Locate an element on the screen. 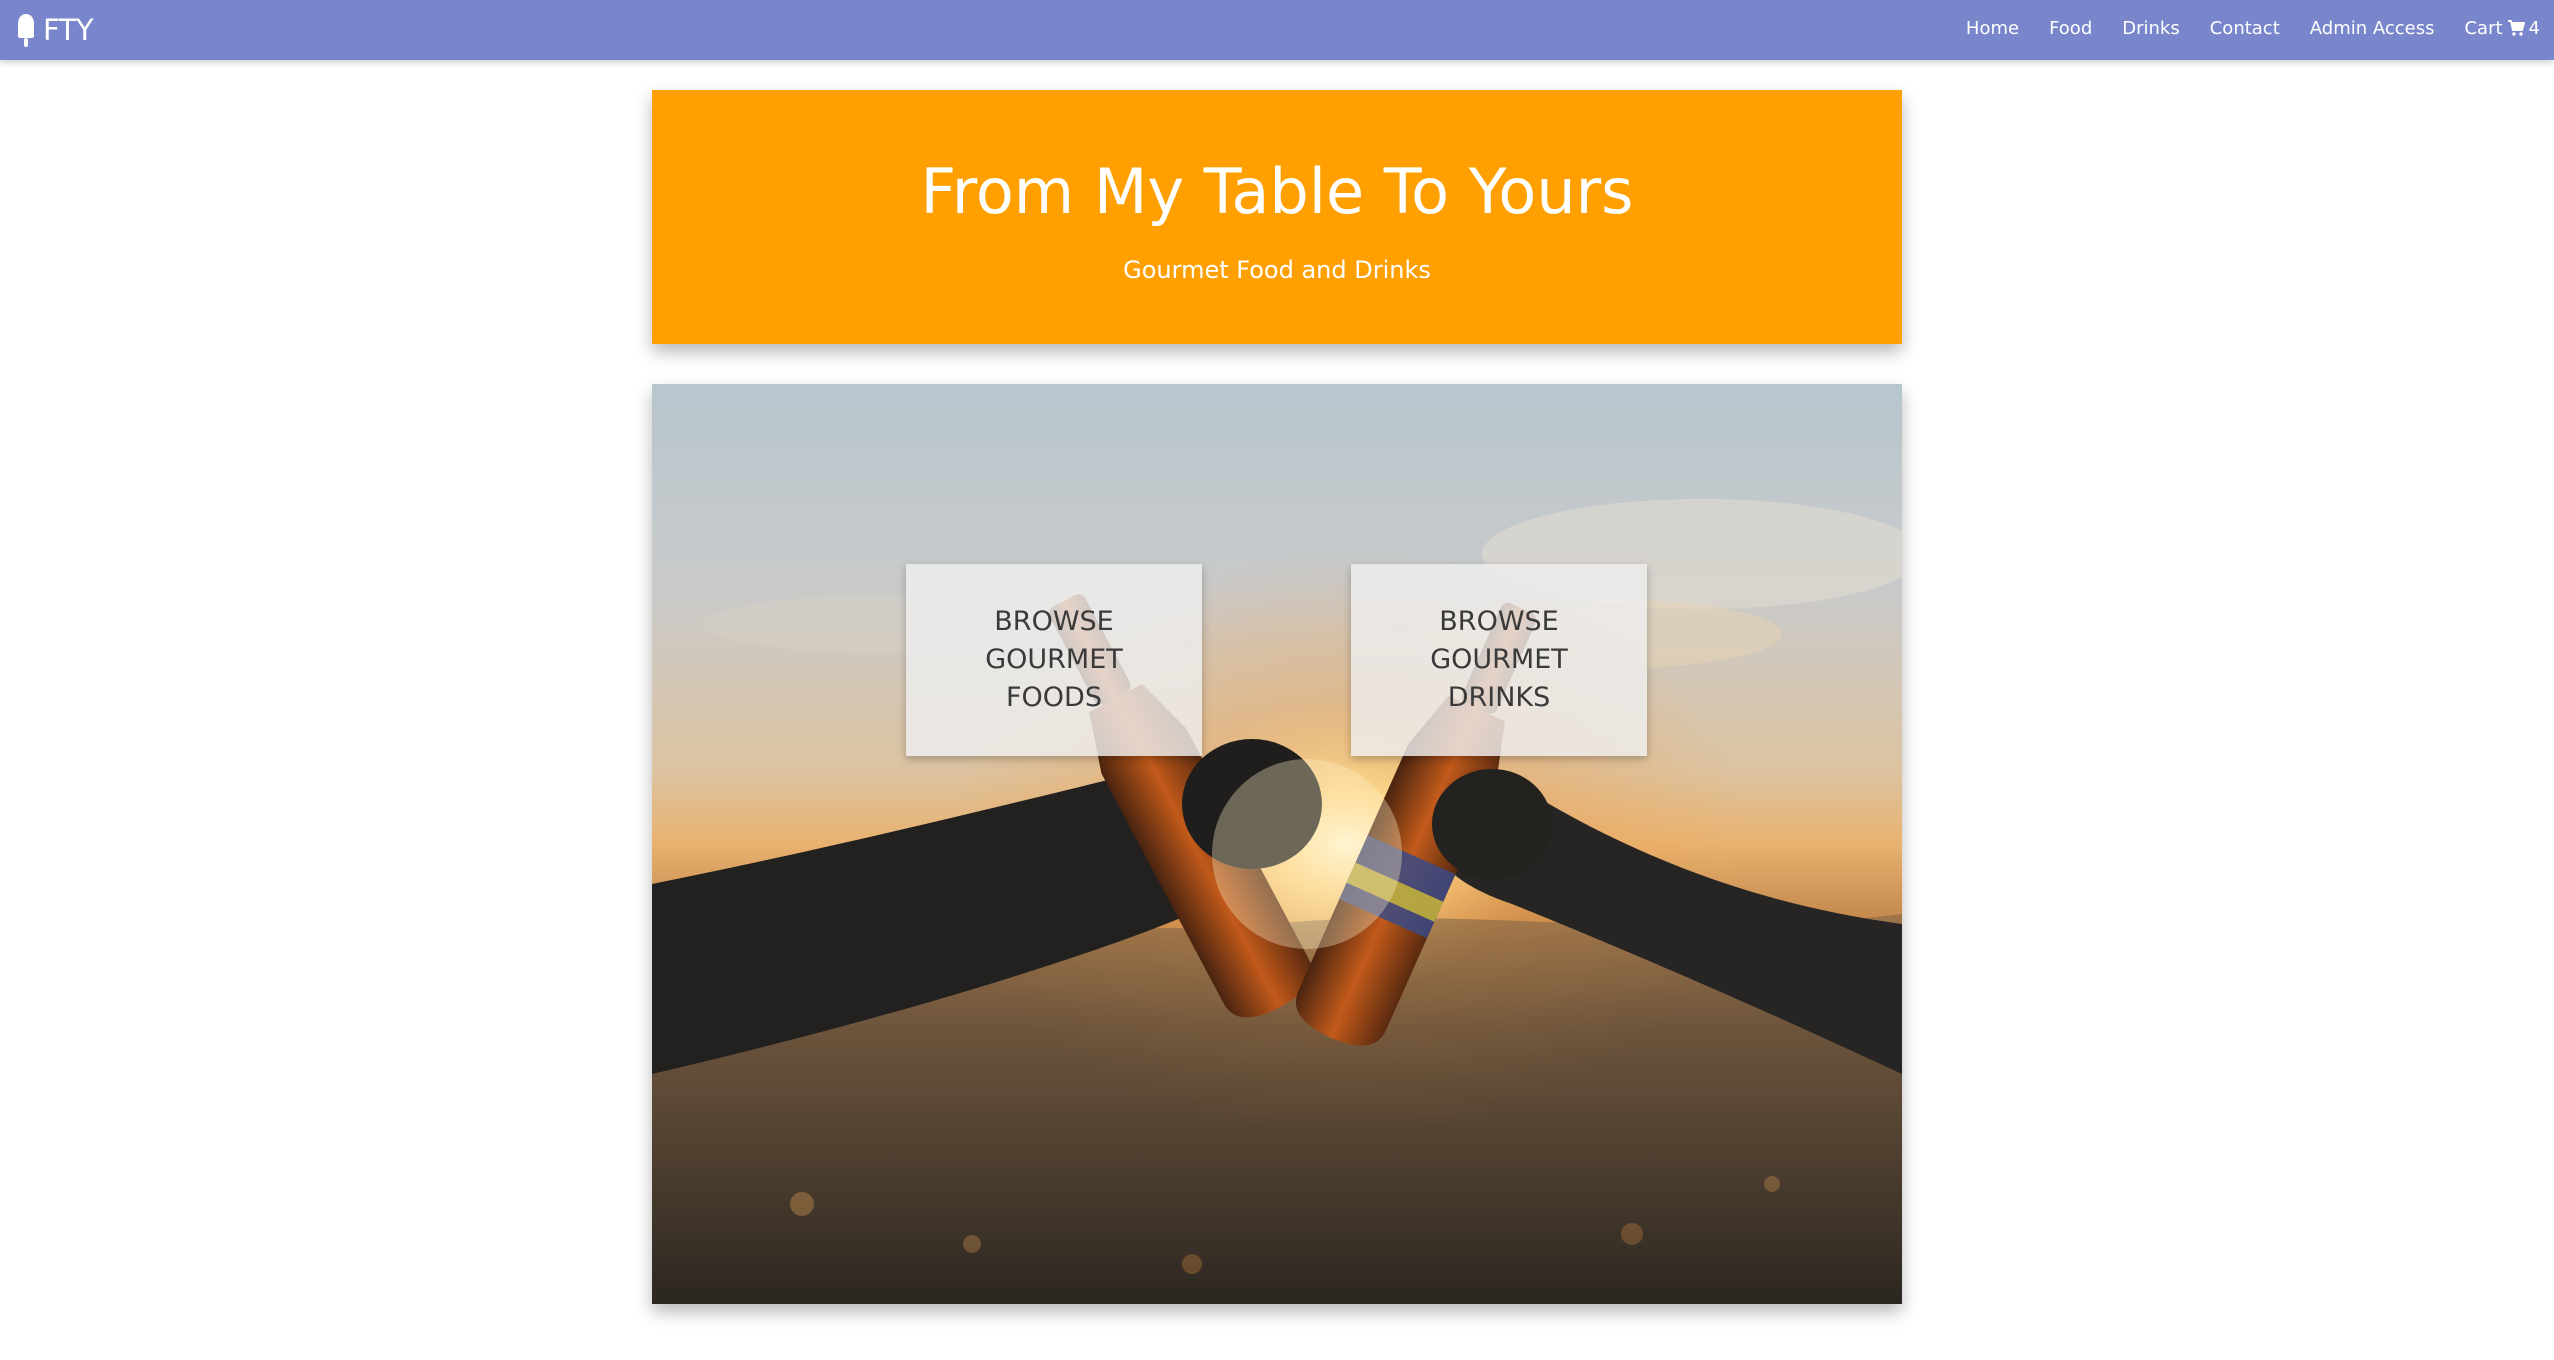 This screenshot has height=1360, width=2554. nav-link-home: Home is located at coordinates (1992, 28).